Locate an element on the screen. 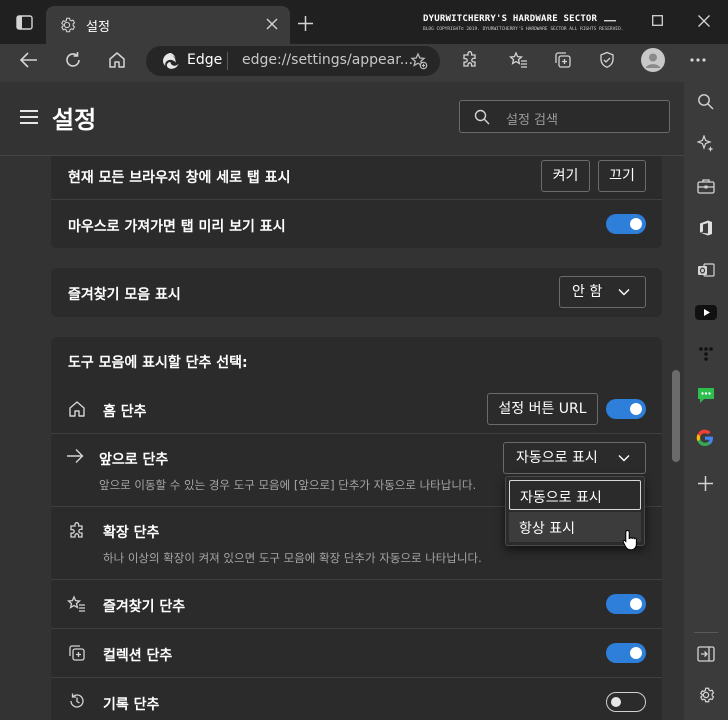 Image resolution: width=728 pixels, height=720 pixels. vertical-tabs-off-button: 끄기 is located at coordinates (622, 176).